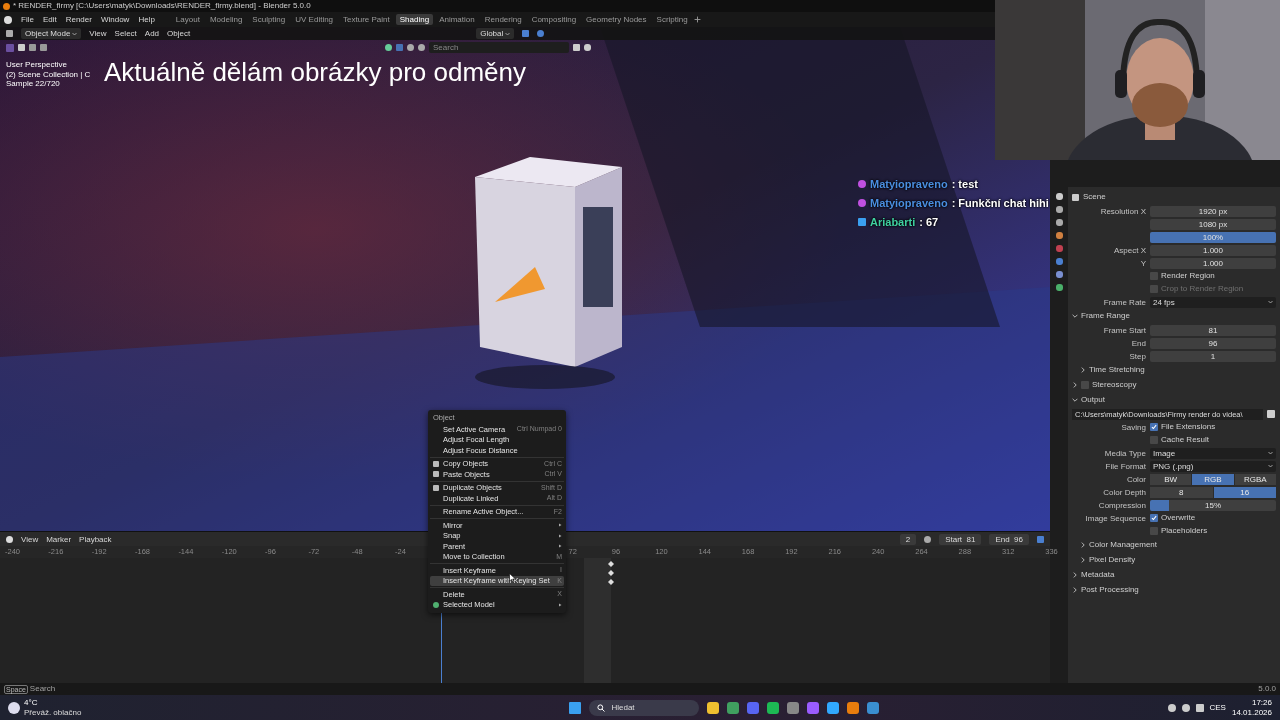  What do you see at coordinates (269, 19) in the screenshot?
I see `workspace-tab: Sculpting` at bounding box center [269, 19].